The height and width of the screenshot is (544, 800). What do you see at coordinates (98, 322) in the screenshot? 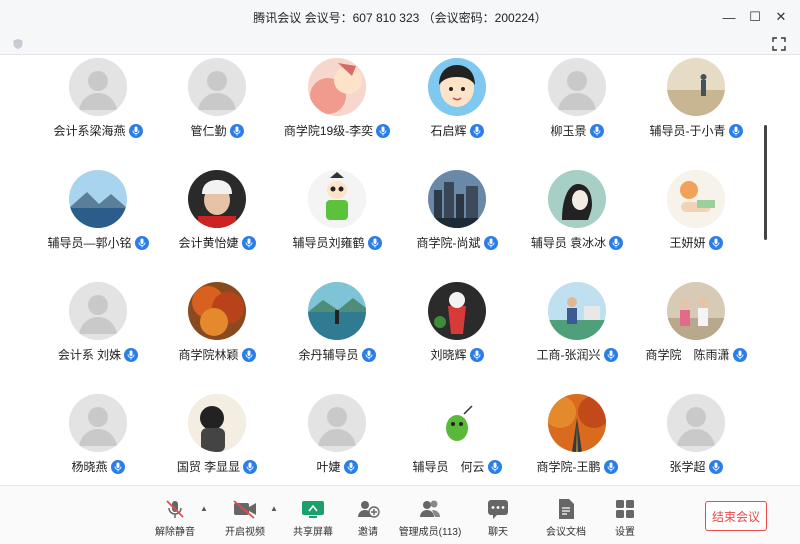
I see `participant-tile: 会计系 刘姝` at bounding box center [98, 322].